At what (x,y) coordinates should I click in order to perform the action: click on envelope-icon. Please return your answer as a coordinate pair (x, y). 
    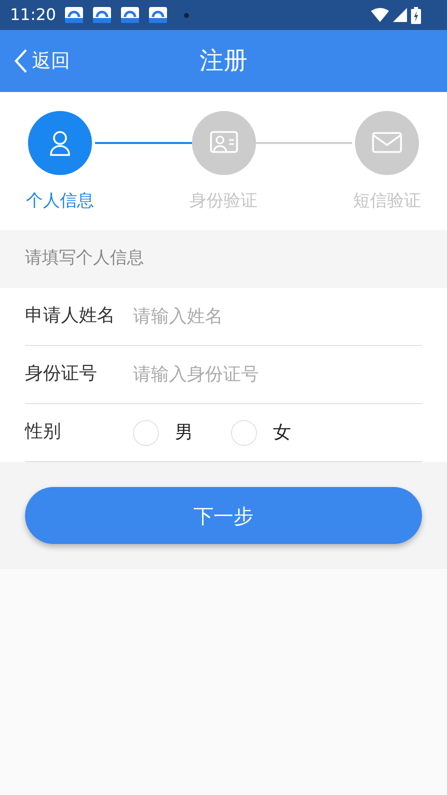
    Looking at the image, I should click on (387, 143).